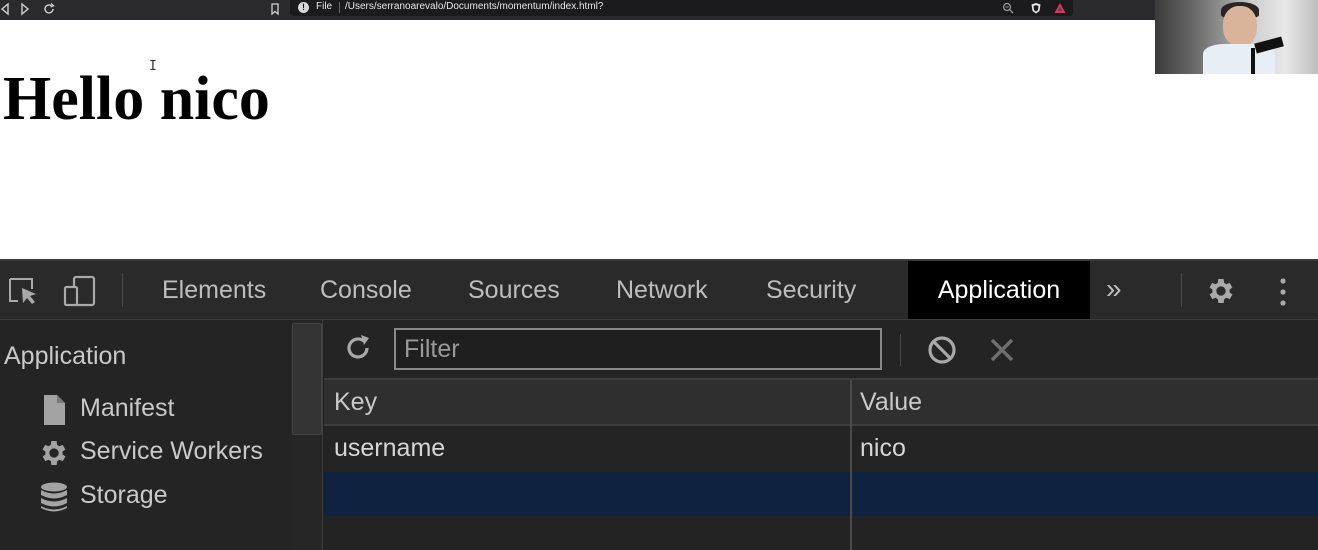  What do you see at coordinates (1221, 291) in the screenshot?
I see `settings-gear-icon` at bounding box center [1221, 291].